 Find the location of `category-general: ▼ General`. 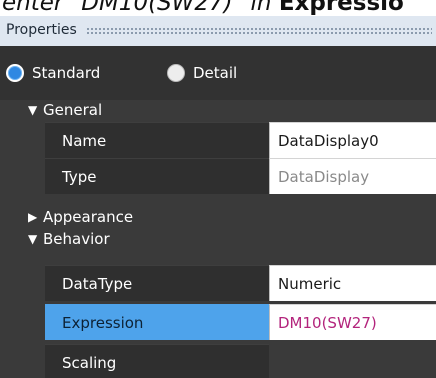

category-general: ▼ General is located at coordinates (218, 111).